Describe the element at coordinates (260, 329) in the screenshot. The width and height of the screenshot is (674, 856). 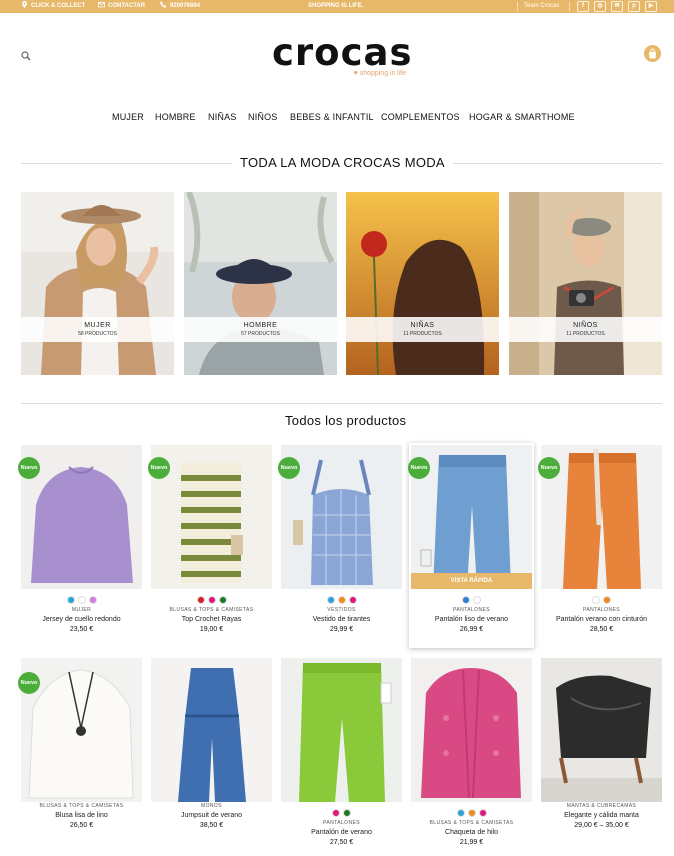
I see `category-label-band: HOMBRE 57 PRODUCTOS` at that location.